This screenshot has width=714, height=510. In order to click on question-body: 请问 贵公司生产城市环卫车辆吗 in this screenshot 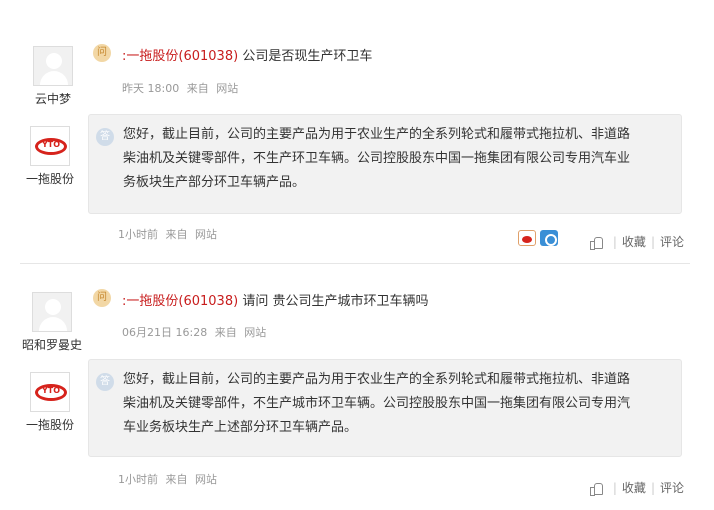, I will do `click(335, 301)`.